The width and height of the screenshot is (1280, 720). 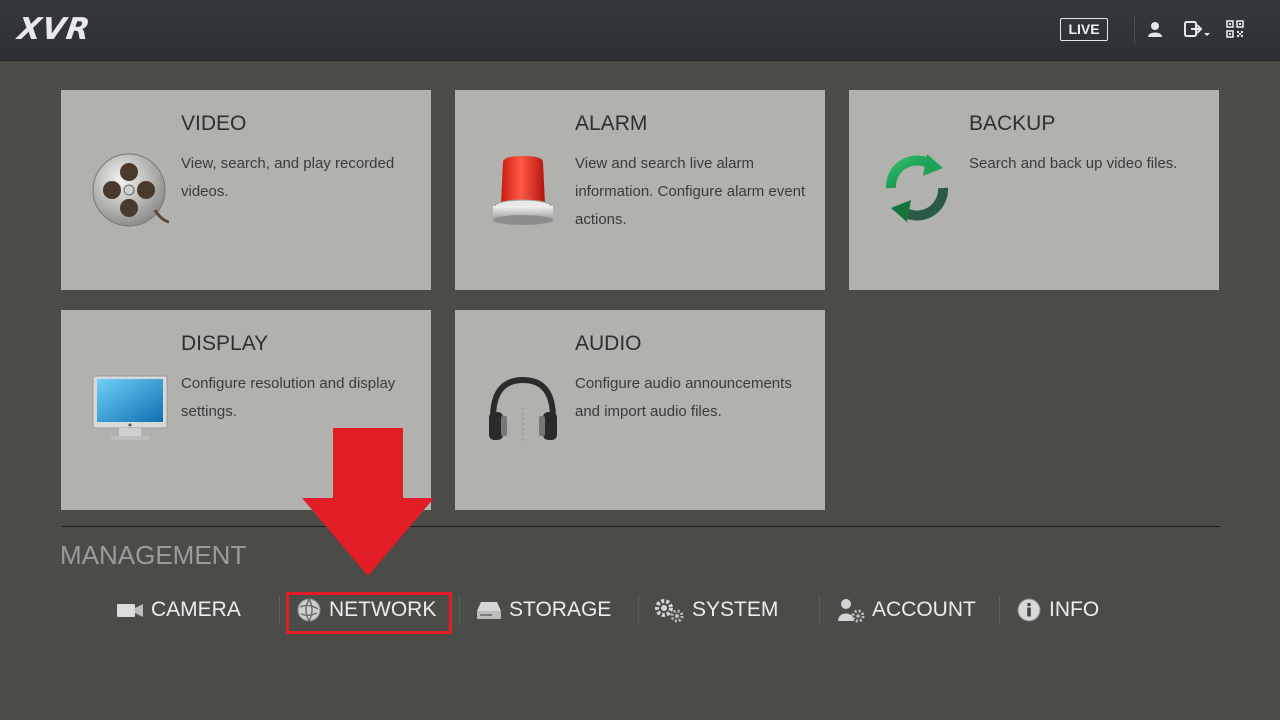 What do you see at coordinates (153, 555) in the screenshot?
I see `management-heading: MANAGEMENT` at bounding box center [153, 555].